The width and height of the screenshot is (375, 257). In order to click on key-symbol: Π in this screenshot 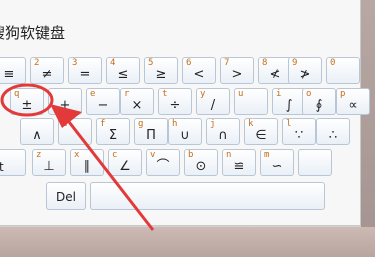, I will do `click(151, 135)`.